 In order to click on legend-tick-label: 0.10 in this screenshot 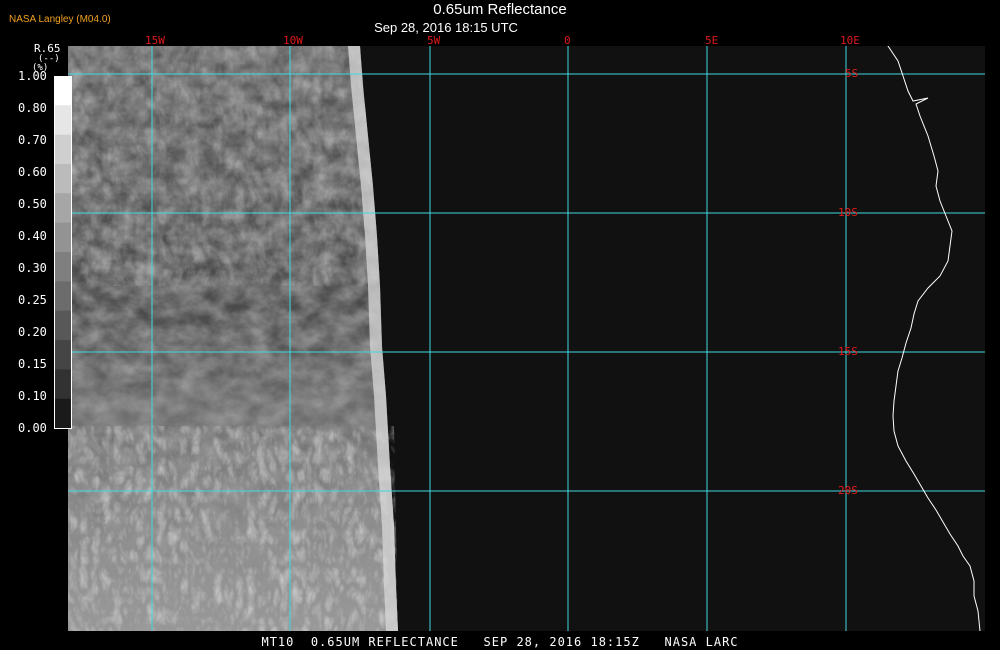, I will do `click(32, 396)`.